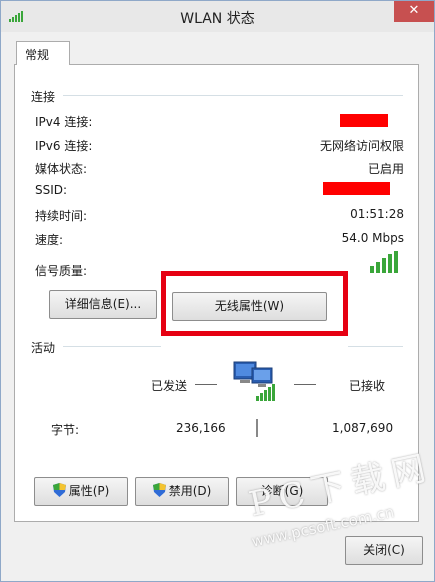 This screenshot has width=435, height=582. What do you see at coordinates (64, 146) in the screenshot?
I see `ipv6-label: IPv6 连接:` at bounding box center [64, 146].